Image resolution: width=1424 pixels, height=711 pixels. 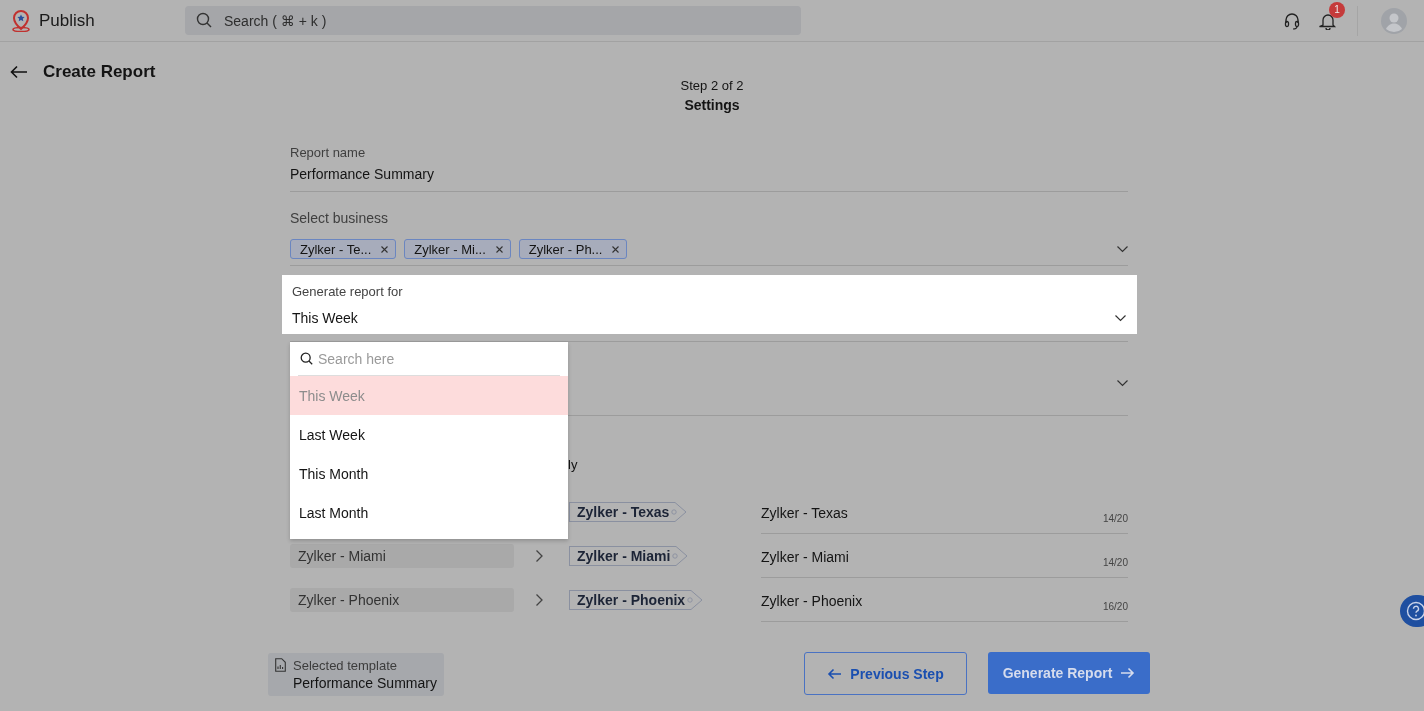 I want to click on help-button, so click(x=1412, y=611).